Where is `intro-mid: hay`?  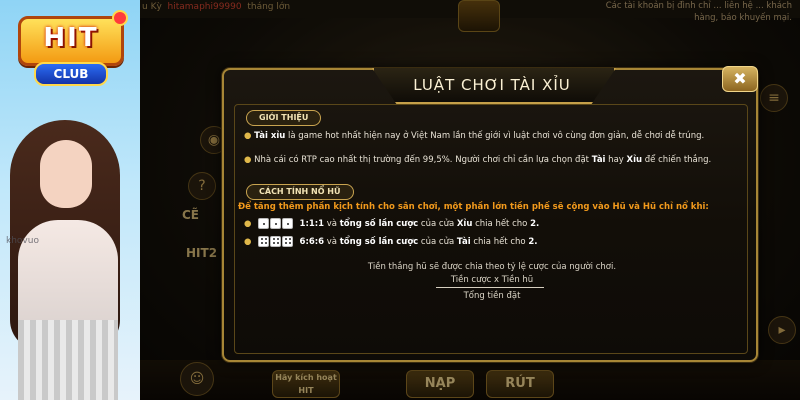 intro-mid: hay is located at coordinates (616, 160).